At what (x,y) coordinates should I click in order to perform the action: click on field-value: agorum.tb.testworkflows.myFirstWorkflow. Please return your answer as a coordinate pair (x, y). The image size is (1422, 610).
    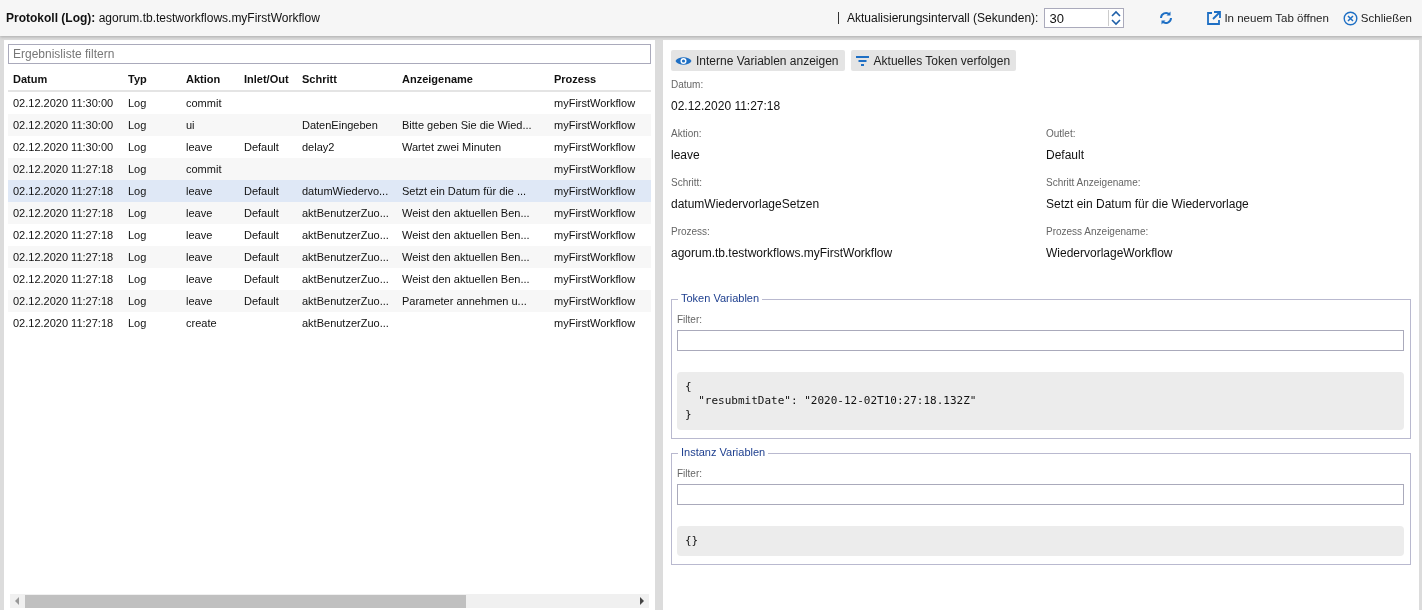
    Looking at the image, I should click on (782, 253).